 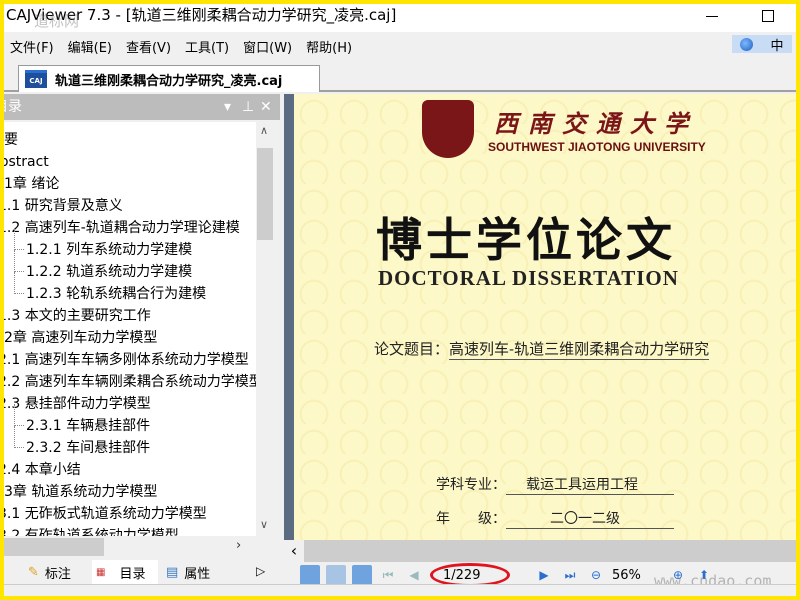 I want to click on toc-panel-header: 目录 ▾ ⊥ ✕, so click(x=142, y=107).